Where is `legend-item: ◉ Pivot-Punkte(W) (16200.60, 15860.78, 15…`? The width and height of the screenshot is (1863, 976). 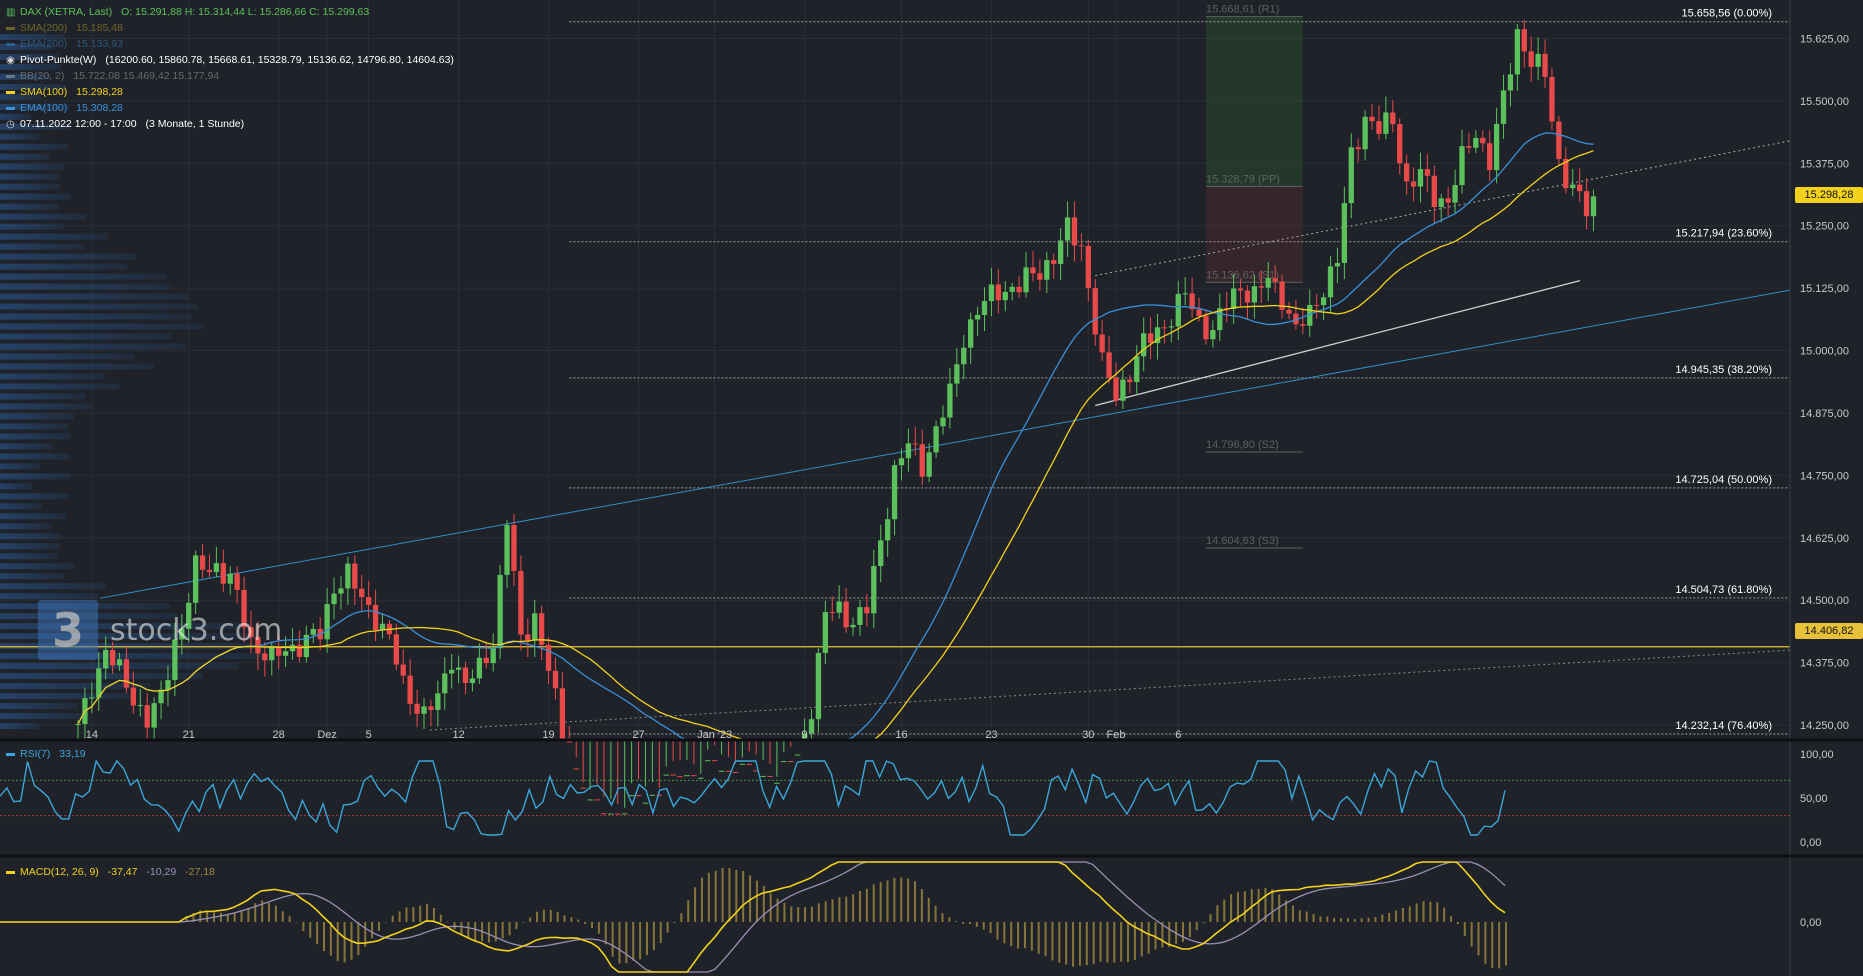 legend-item: ◉ Pivot-Punkte(W) (16200.60, 15860.78, 15… is located at coordinates (230, 60).